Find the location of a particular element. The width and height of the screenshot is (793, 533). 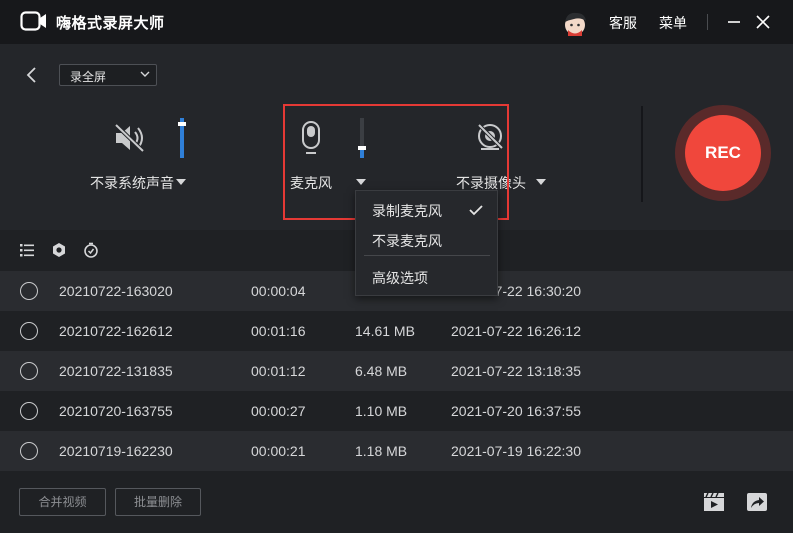

file-size: 1.10 MB is located at coordinates (381, 411).